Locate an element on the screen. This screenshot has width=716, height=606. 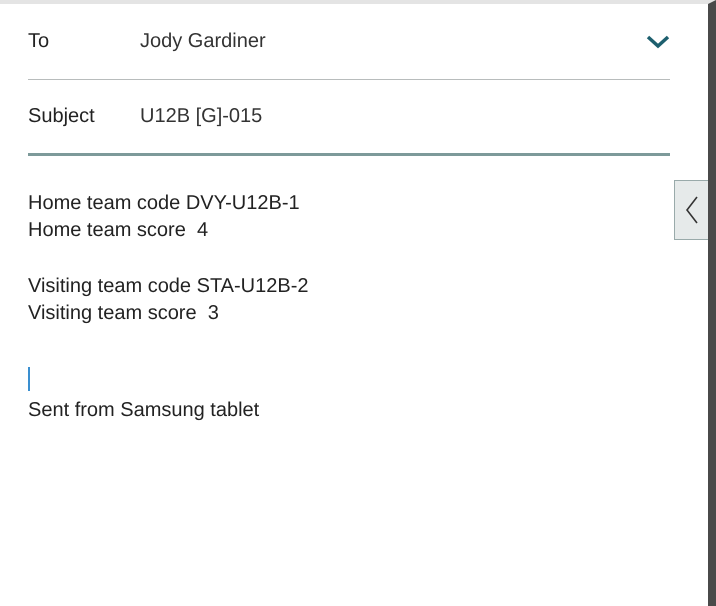
field-value: U12B [G]-015 is located at coordinates (405, 116).